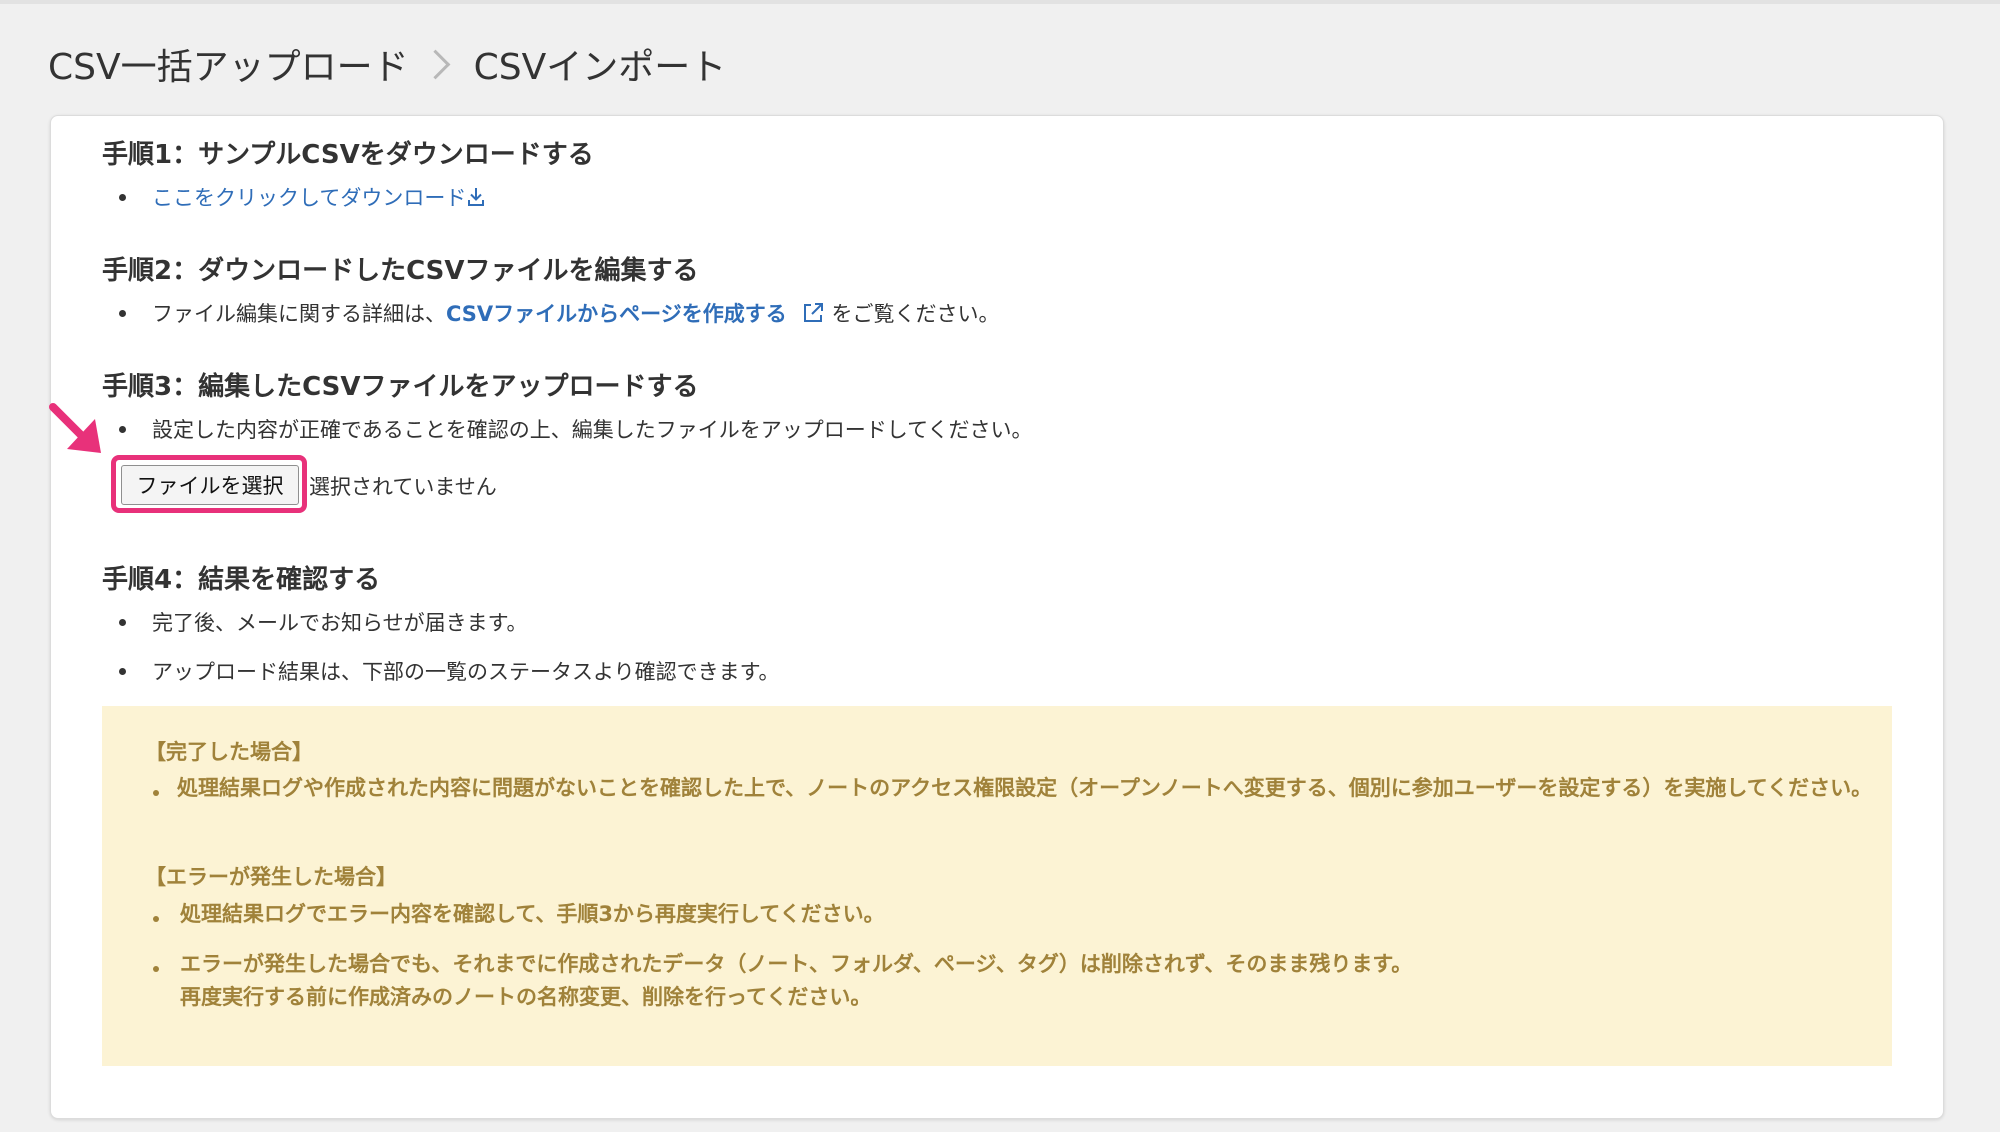  I want to click on step2-item: ファイル編集に関する詳細は、CSVファイルからページを作成する をご覧ください。, so click(559, 314).